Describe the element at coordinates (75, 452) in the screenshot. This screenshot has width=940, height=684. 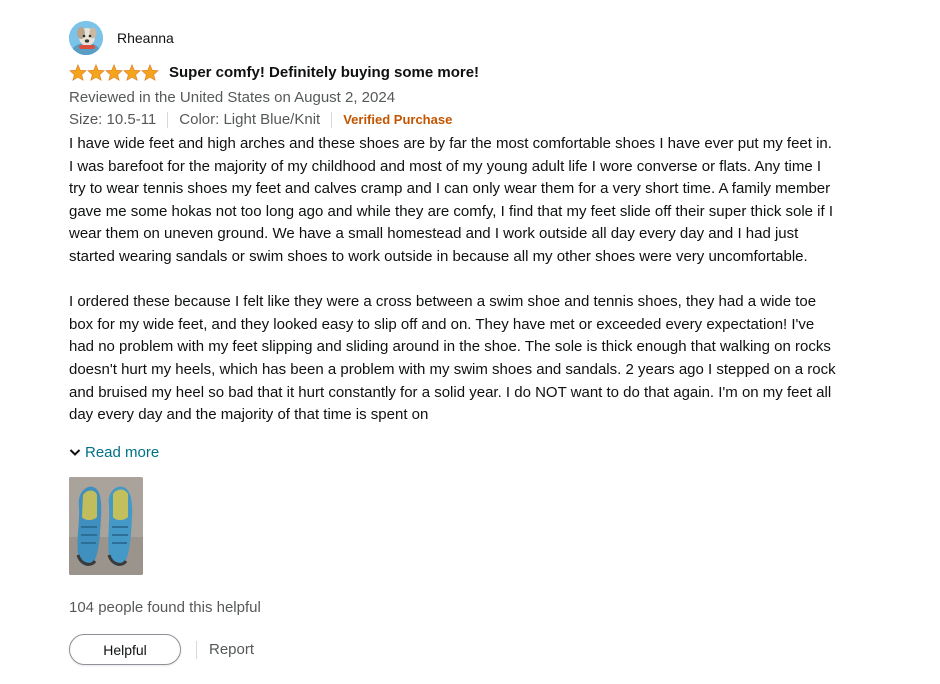
I see `chevron-down-icon` at that location.